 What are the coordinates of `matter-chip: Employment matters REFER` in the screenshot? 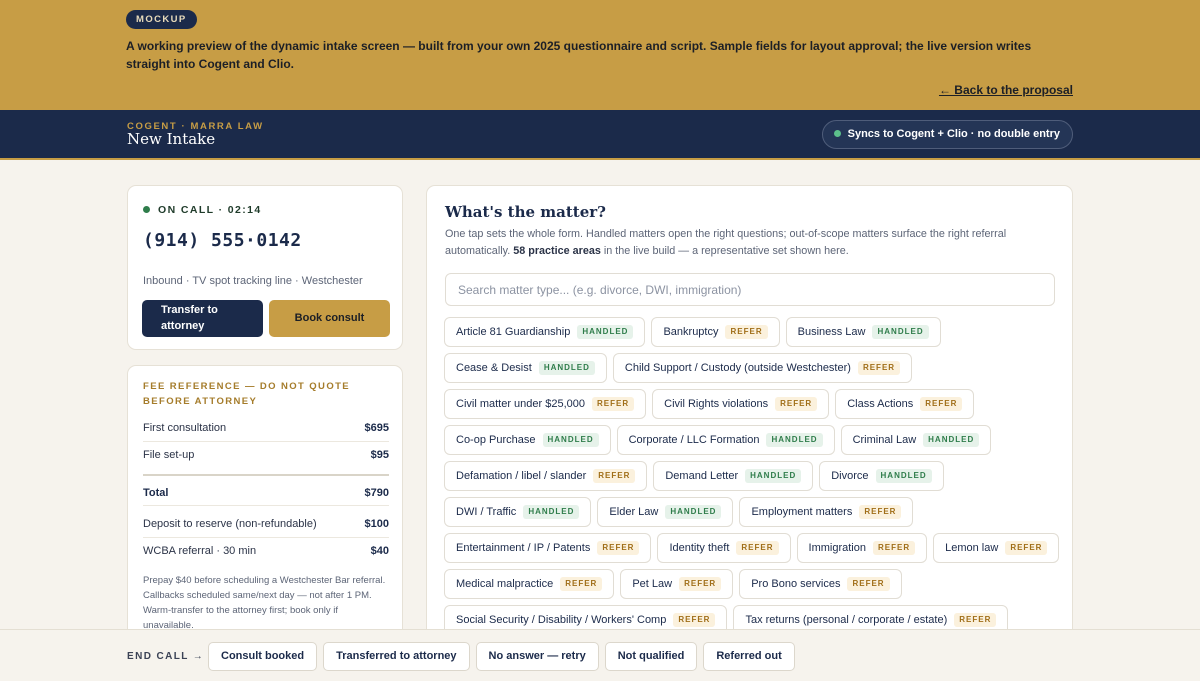 It's located at (826, 512).